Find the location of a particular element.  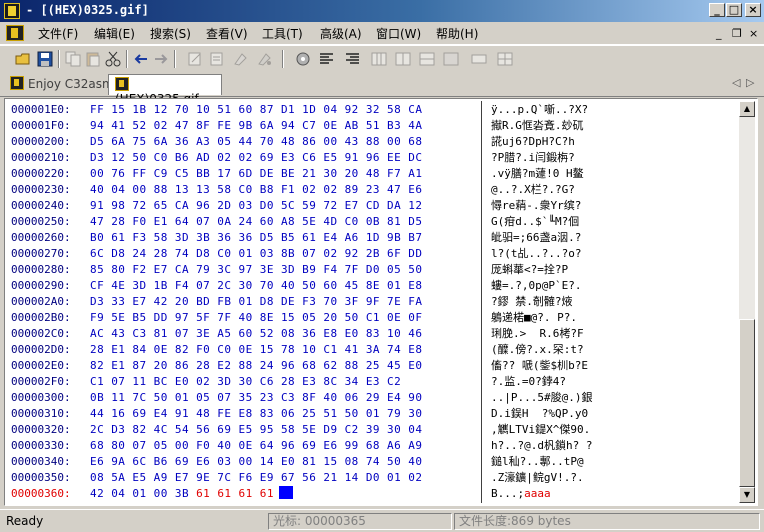

mdi-close-button: × is located at coordinates (753, 33).